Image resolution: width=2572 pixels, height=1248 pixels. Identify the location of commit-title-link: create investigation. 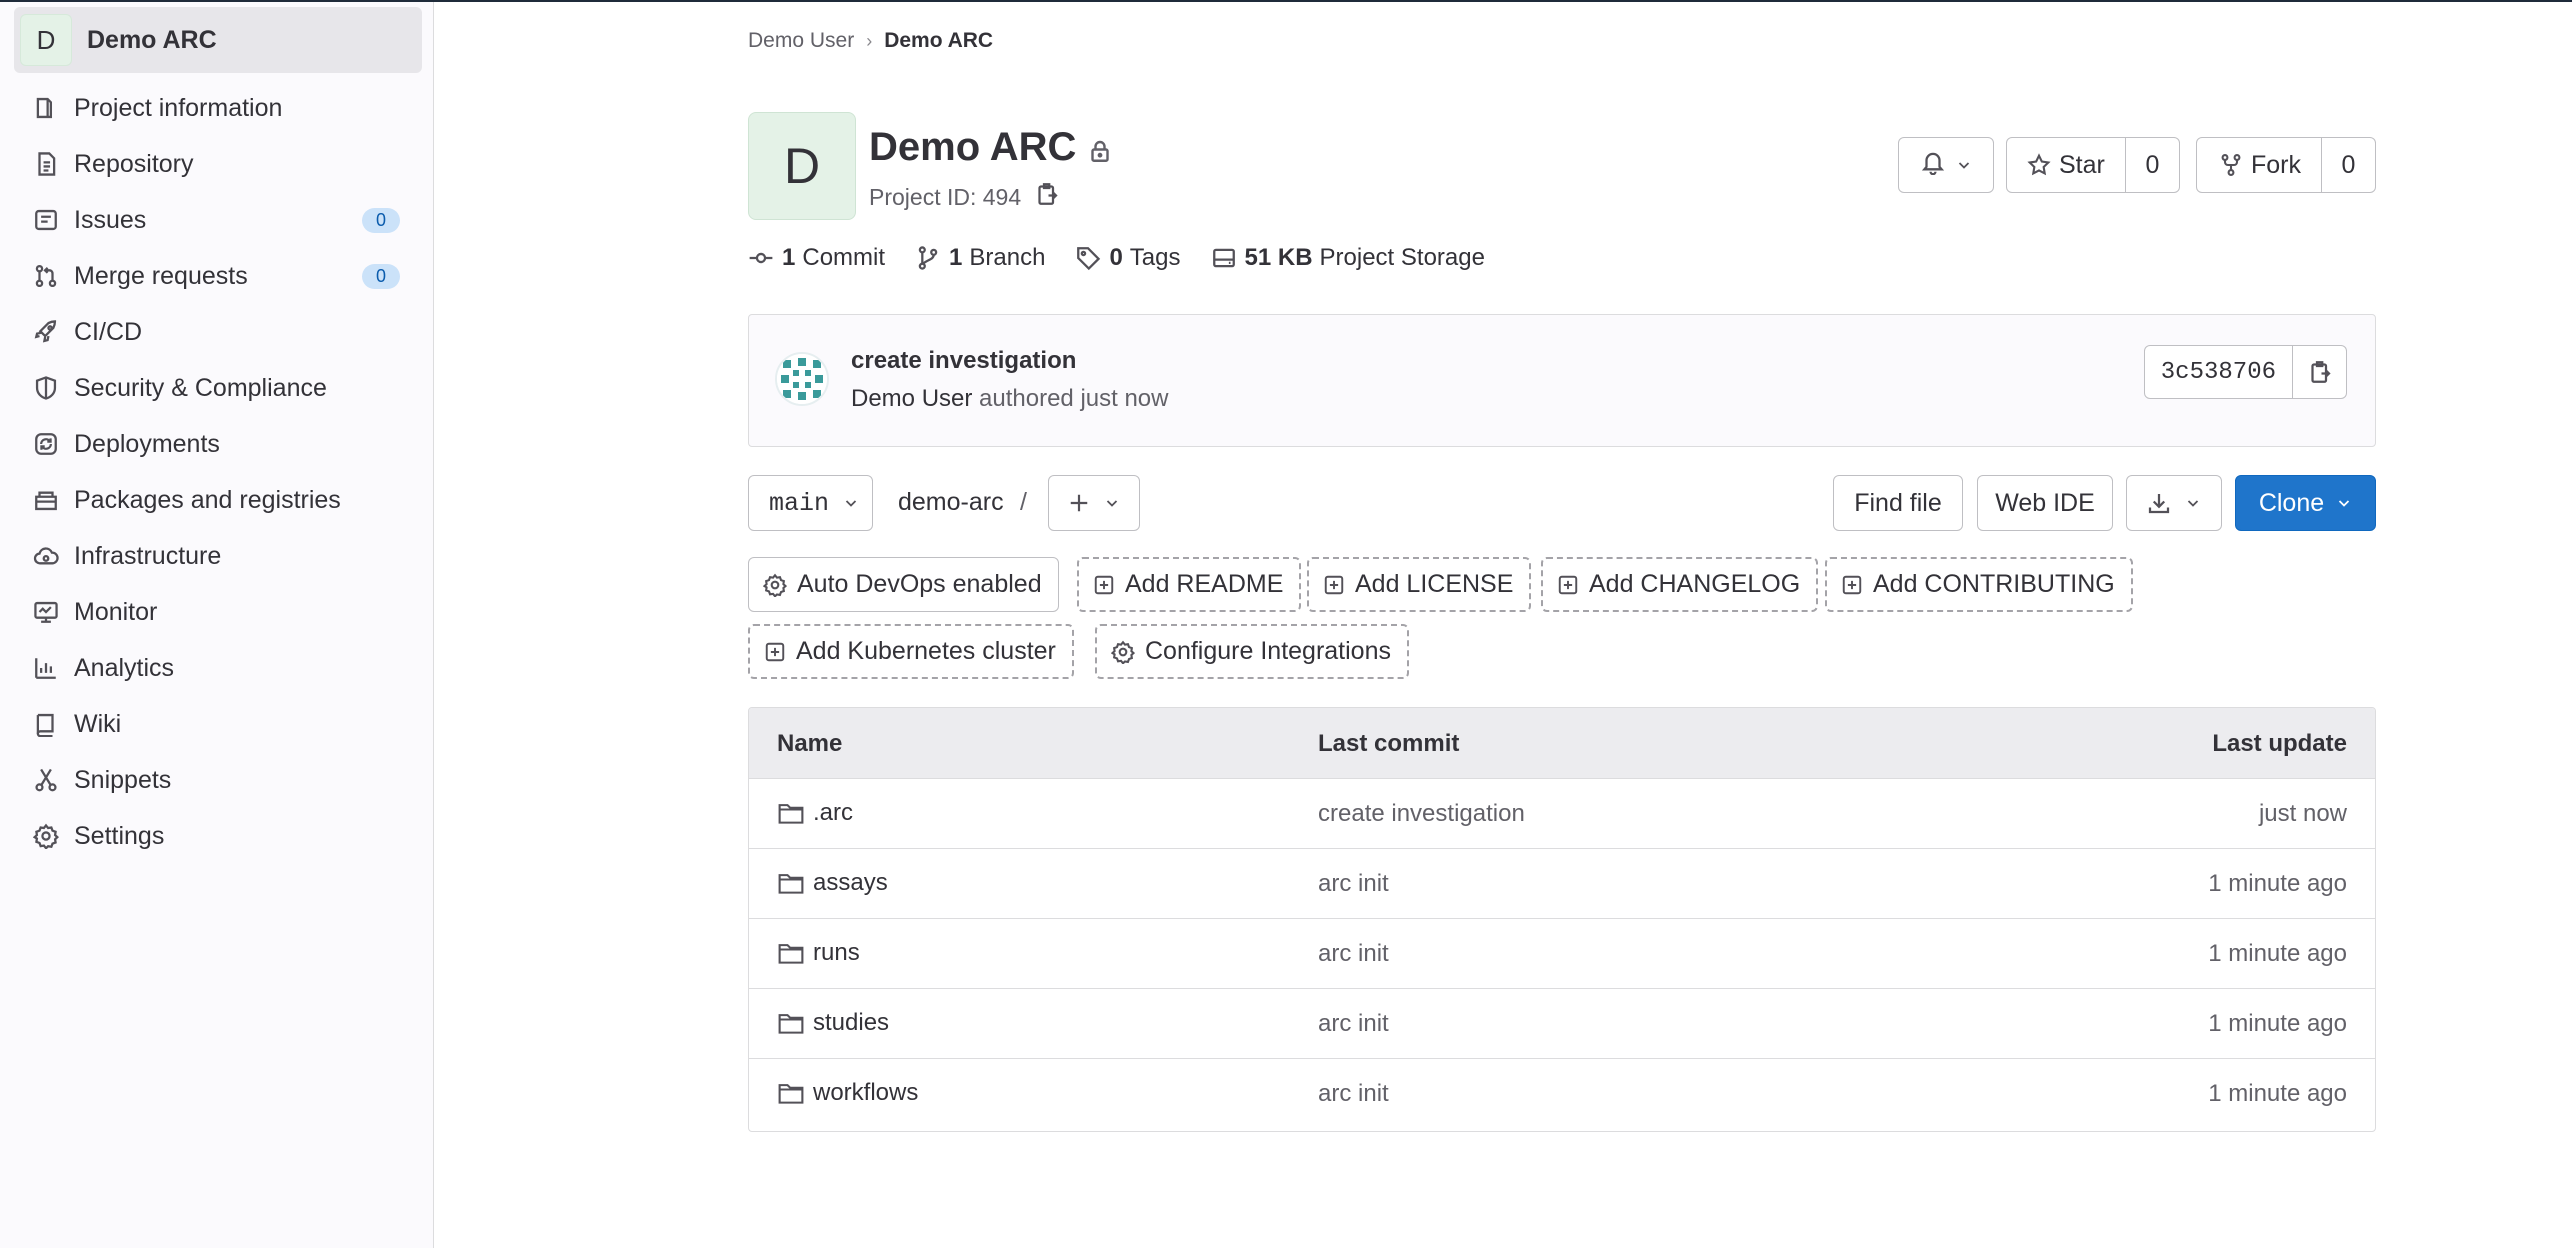
(963, 361).